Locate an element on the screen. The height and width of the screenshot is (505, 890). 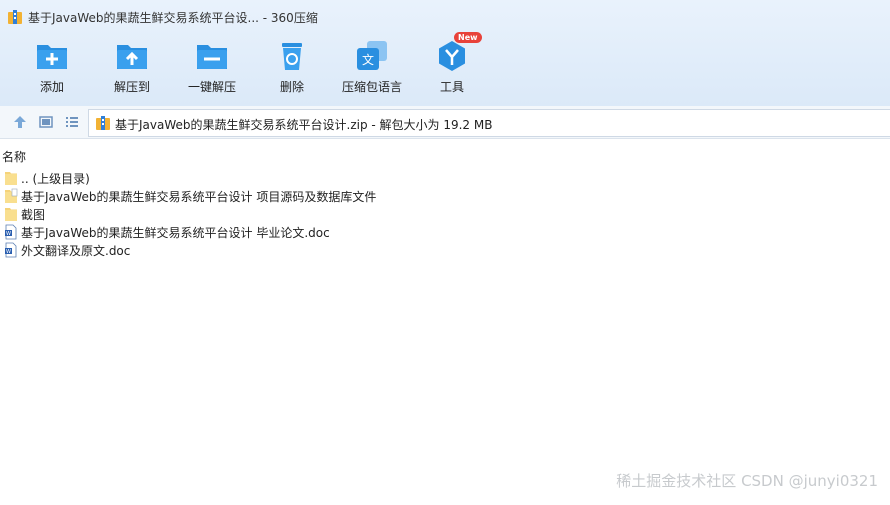
column-header-name: 名称 is located at coordinates (445, 156).